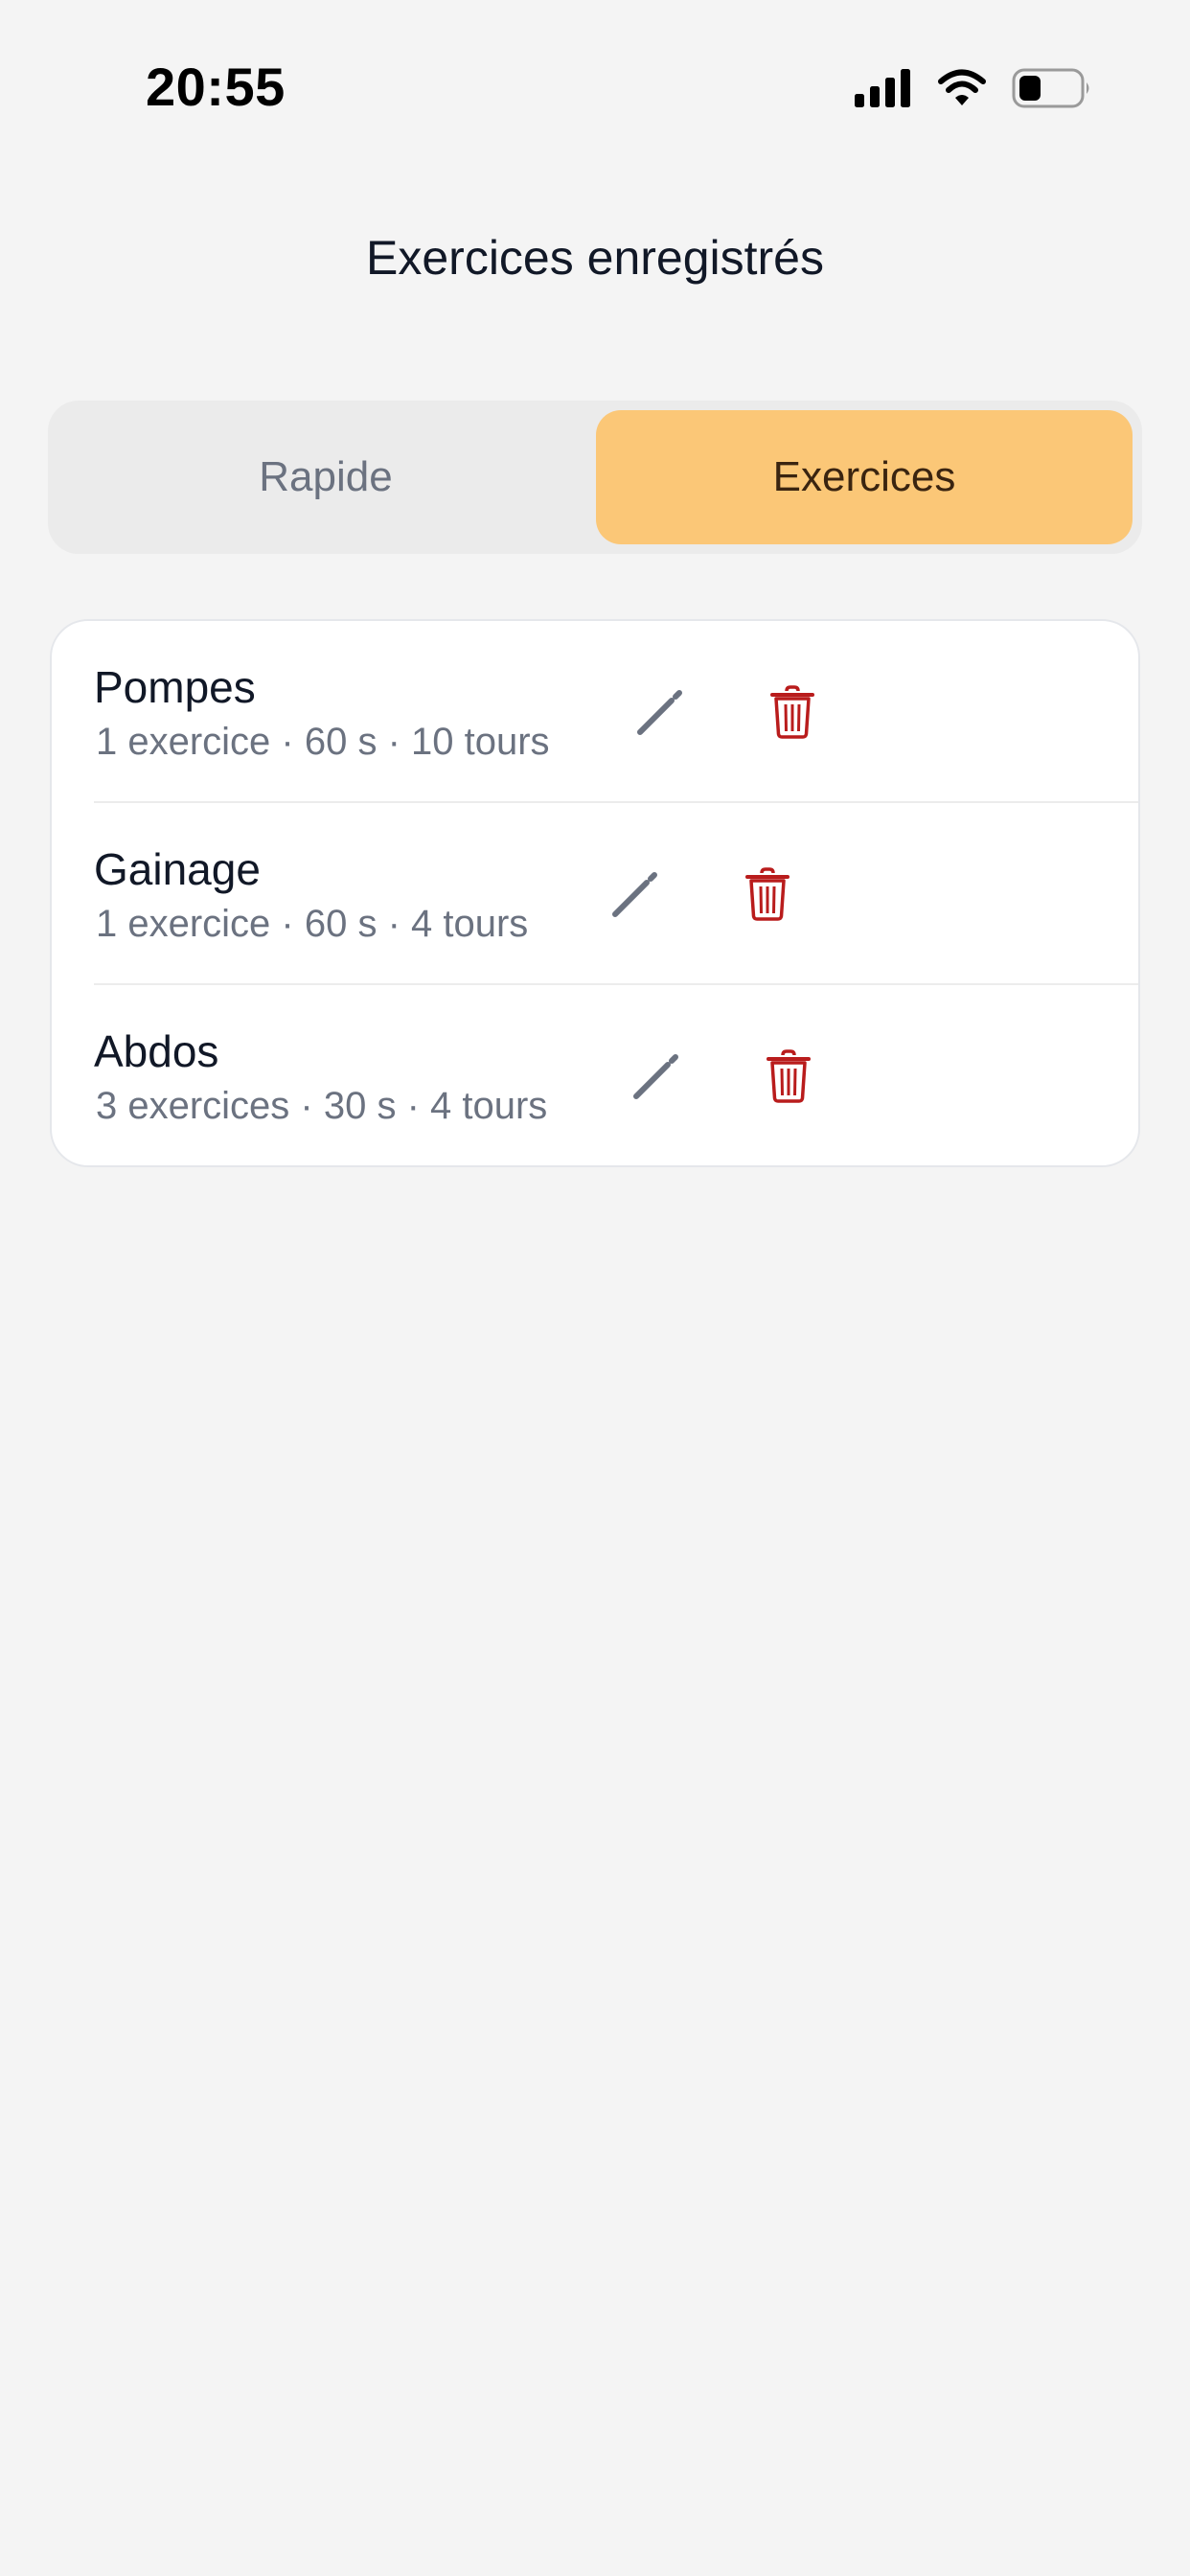 The height and width of the screenshot is (2576, 1190). I want to click on list-item: Gainage 1 exercice · 60 s · 4 tours, so click(595, 894).